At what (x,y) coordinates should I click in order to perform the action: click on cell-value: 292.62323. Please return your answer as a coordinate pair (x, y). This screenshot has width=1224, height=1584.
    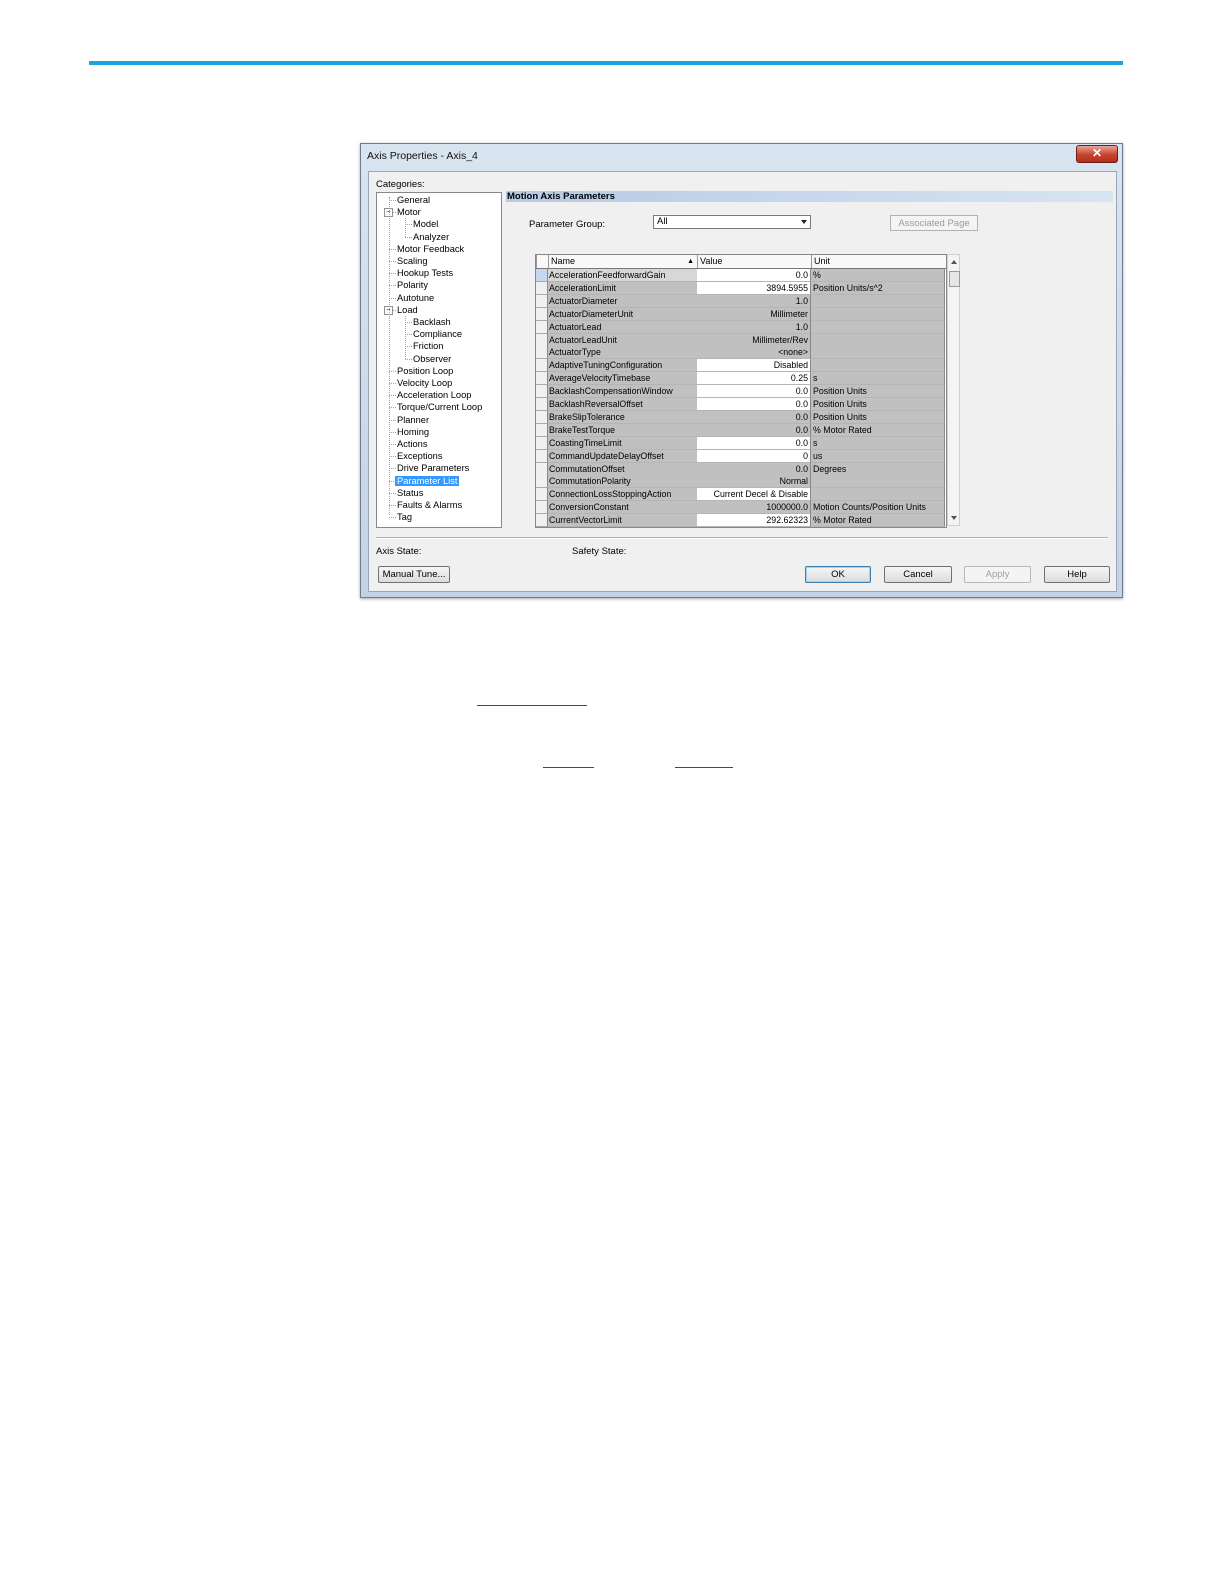
    Looking at the image, I should click on (754, 520).